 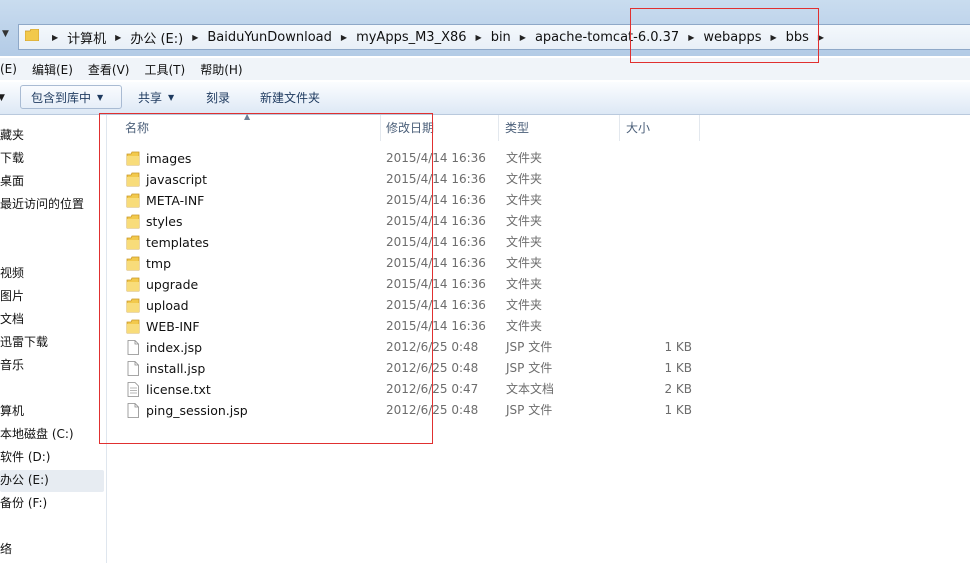 I want to click on recent-pages-chevron-icon: ▼, so click(x=5, y=34).